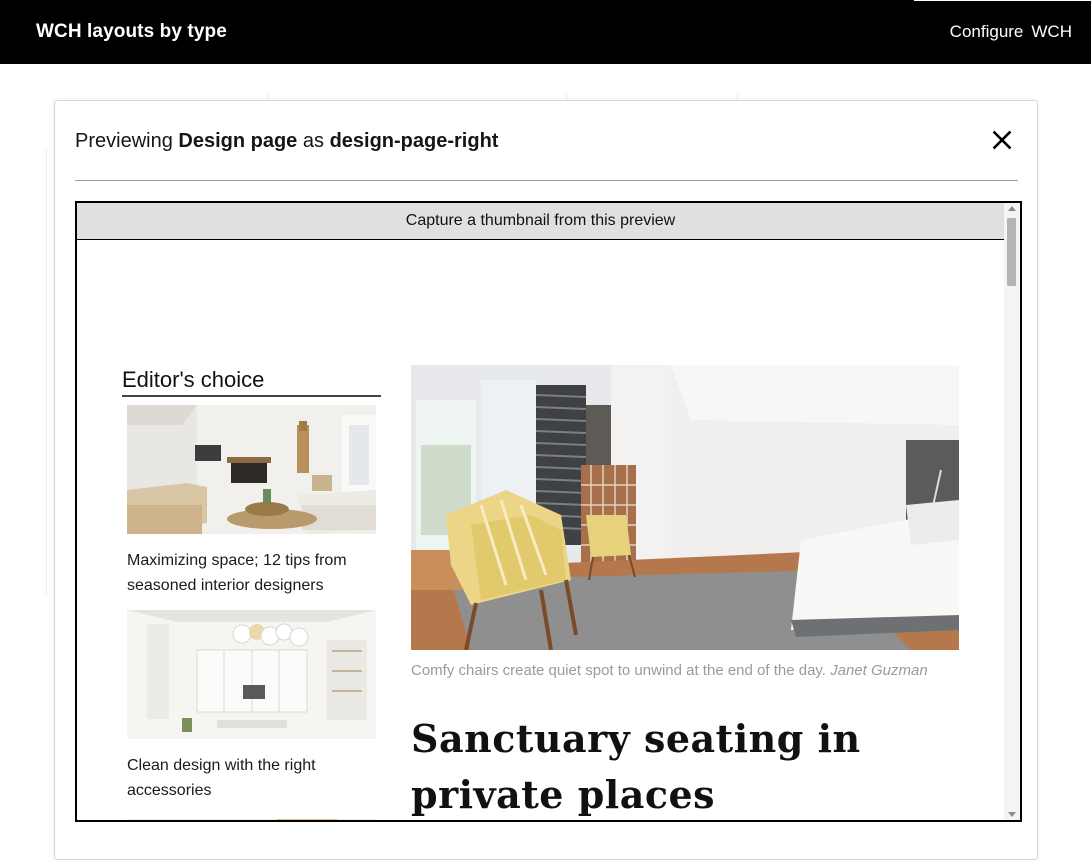 This screenshot has width=1091, height=860. Describe the element at coordinates (691, 765) in the screenshot. I see `article-headline: Sanctuary seating in private places` at that location.